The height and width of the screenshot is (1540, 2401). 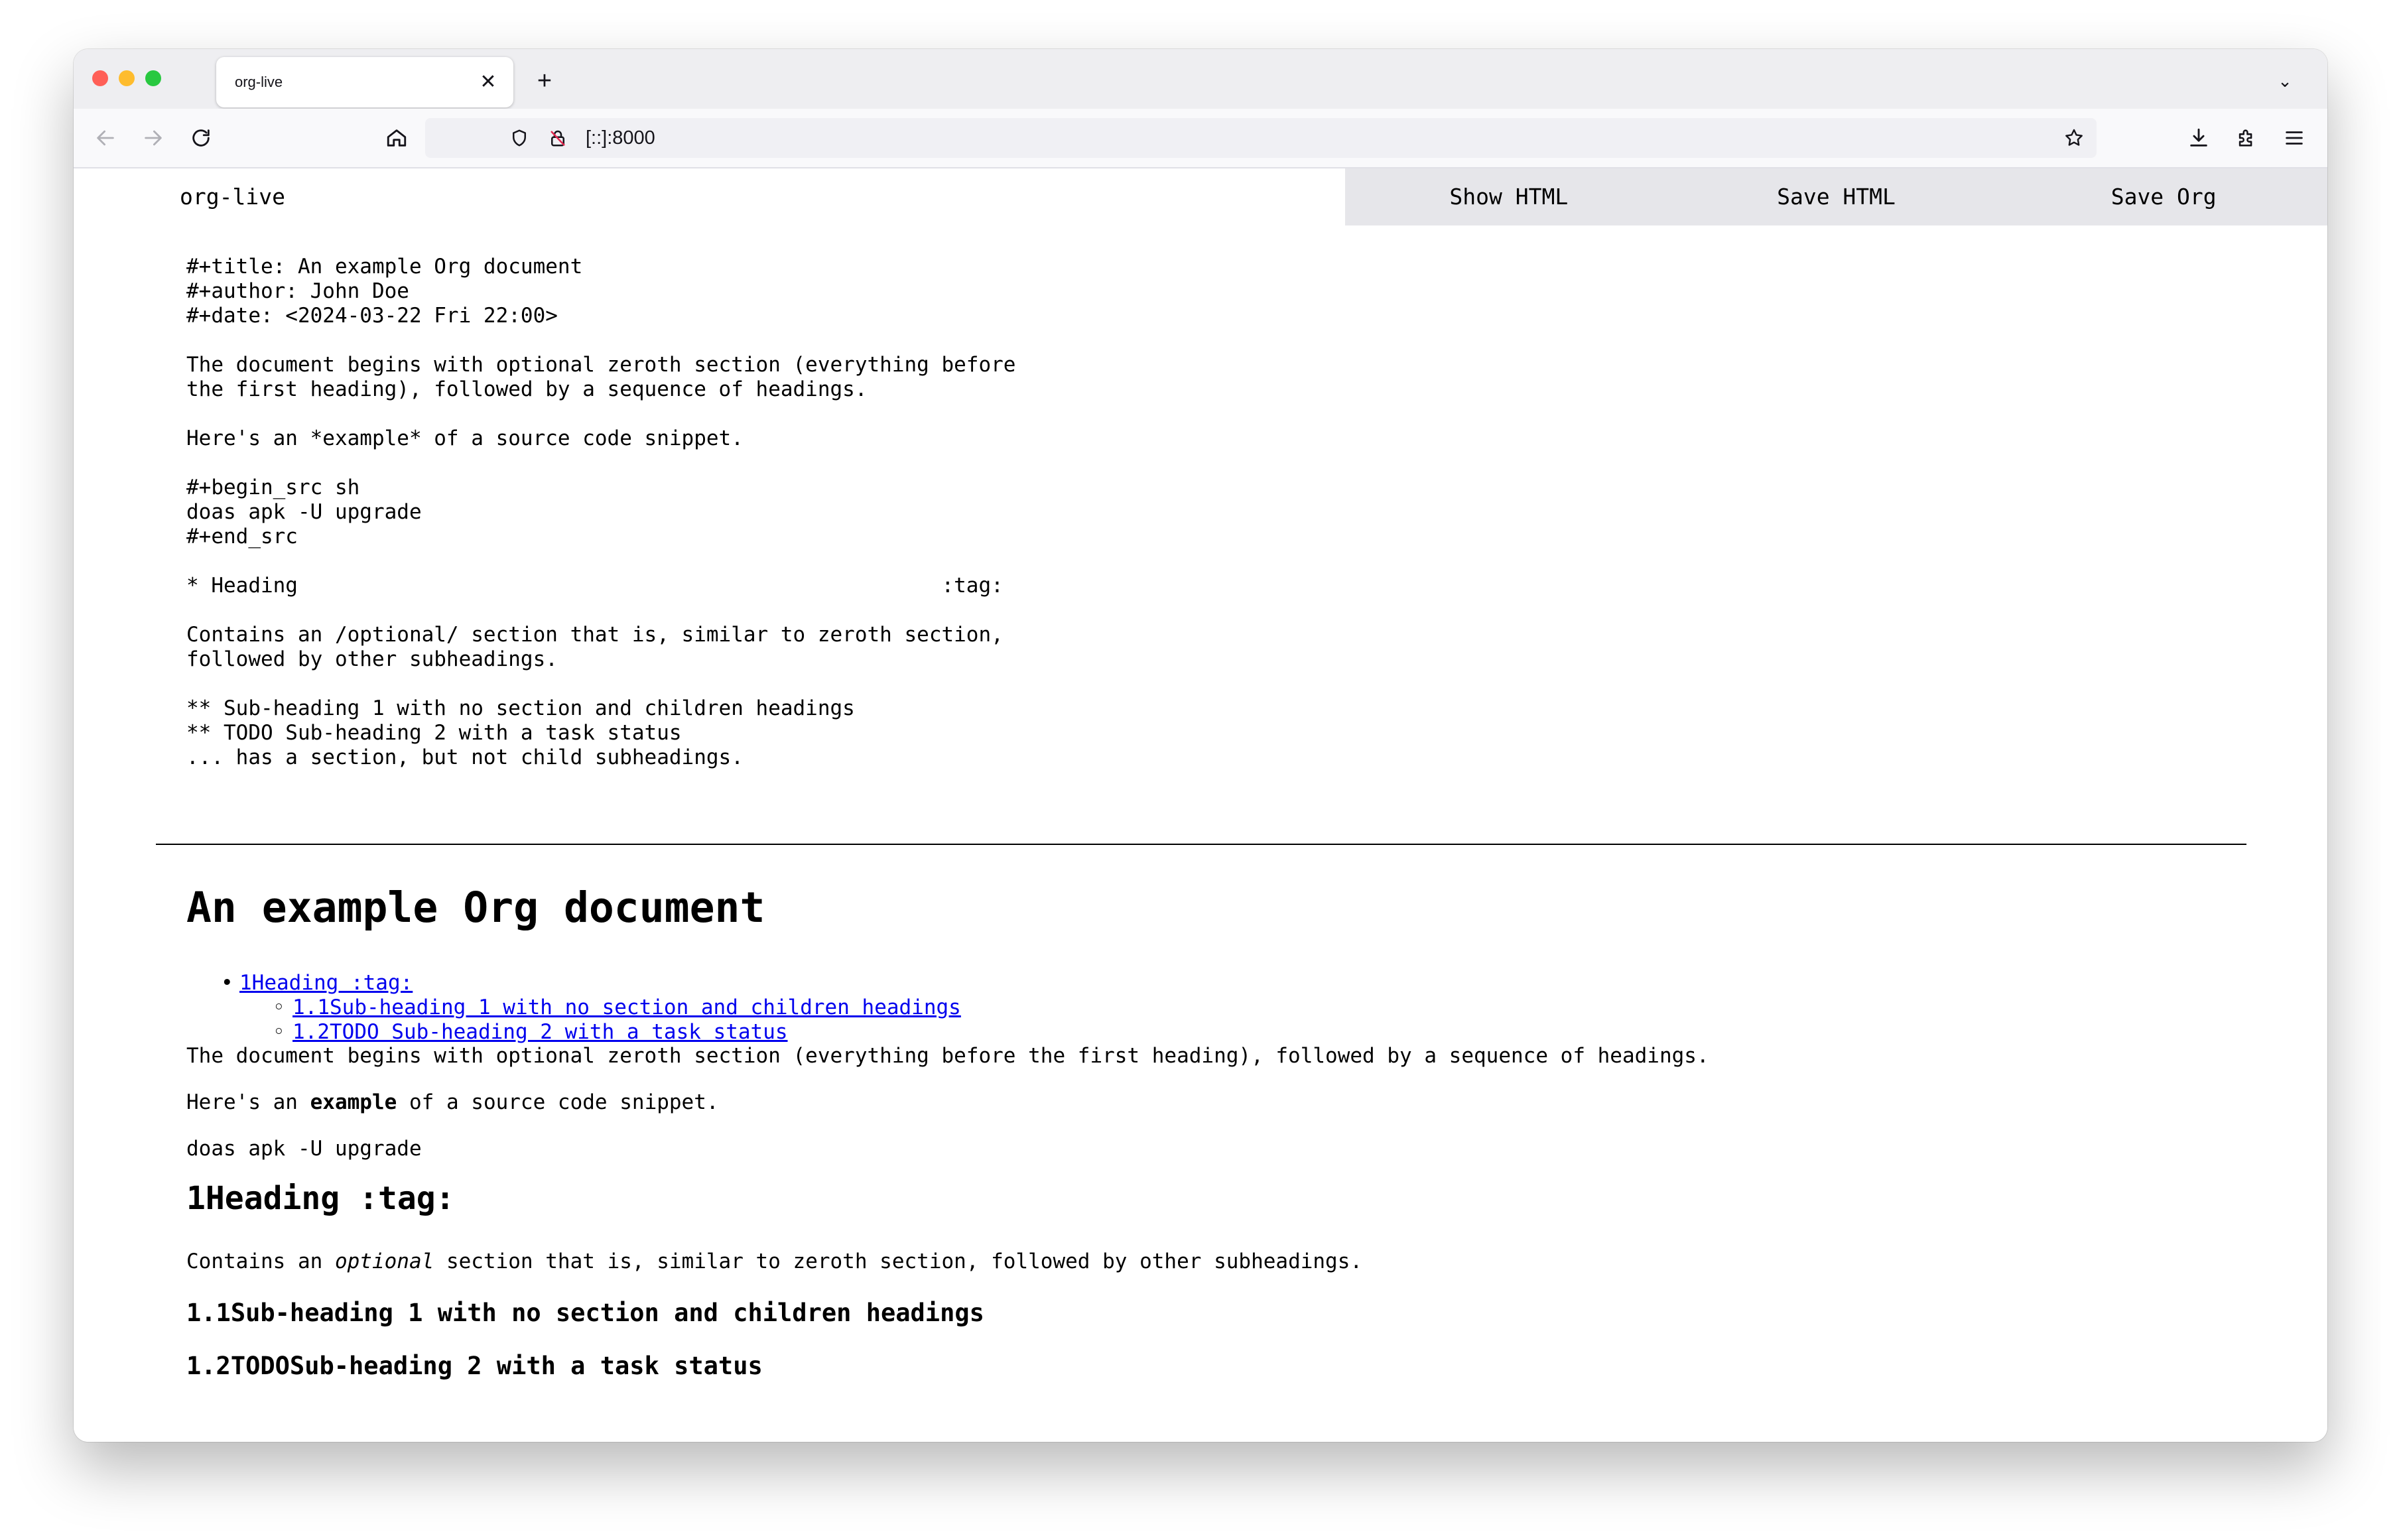 I want to click on forward-arrow-icon, so click(x=154, y=138).